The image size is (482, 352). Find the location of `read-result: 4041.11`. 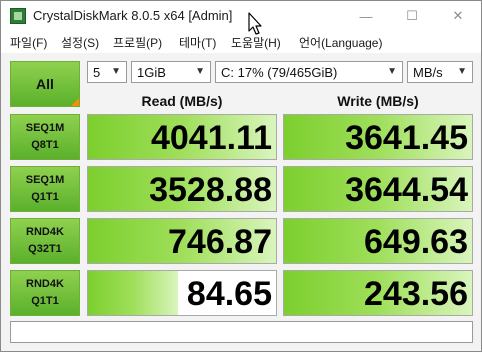

read-result: 4041.11 is located at coordinates (182, 137).